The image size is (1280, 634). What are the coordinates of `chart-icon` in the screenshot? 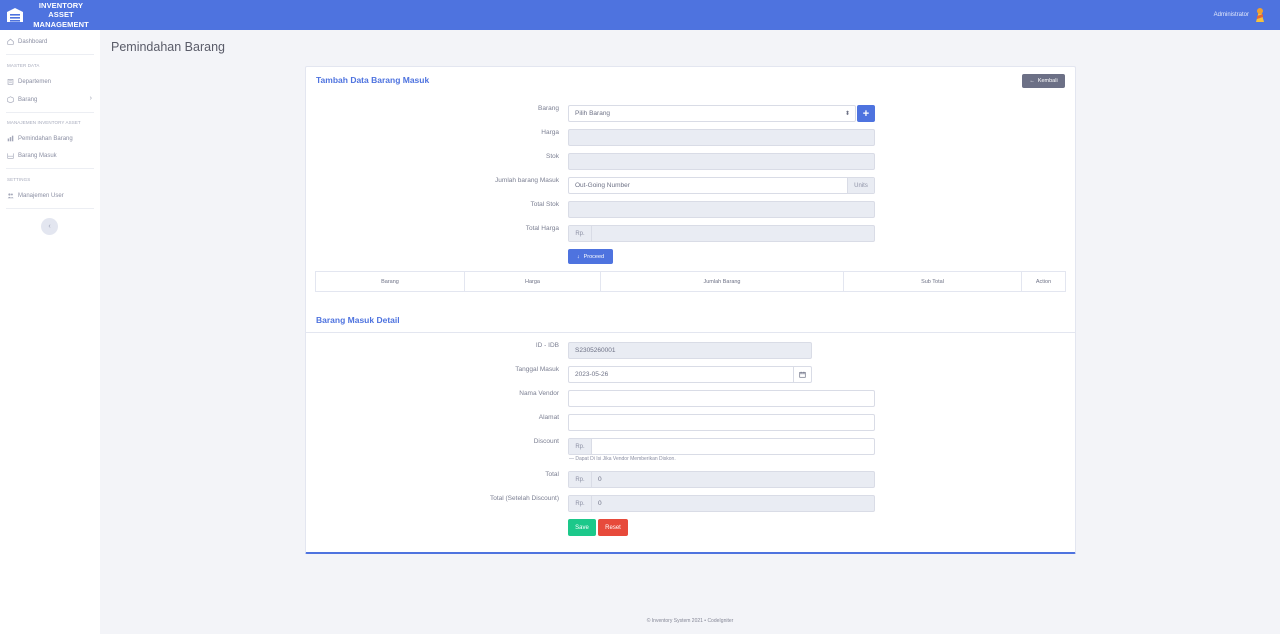 It's located at (10, 138).